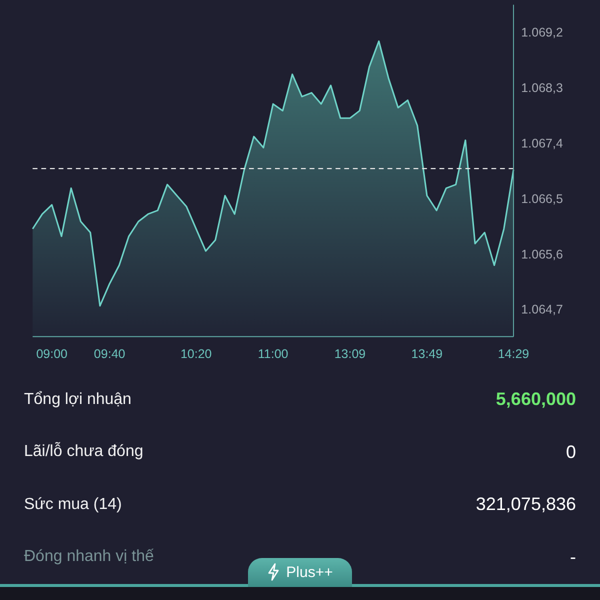 This screenshot has width=600, height=600. What do you see at coordinates (536, 399) in the screenshot?
I see `stat-value: 5,660,000` at bounding box center [536, 399].